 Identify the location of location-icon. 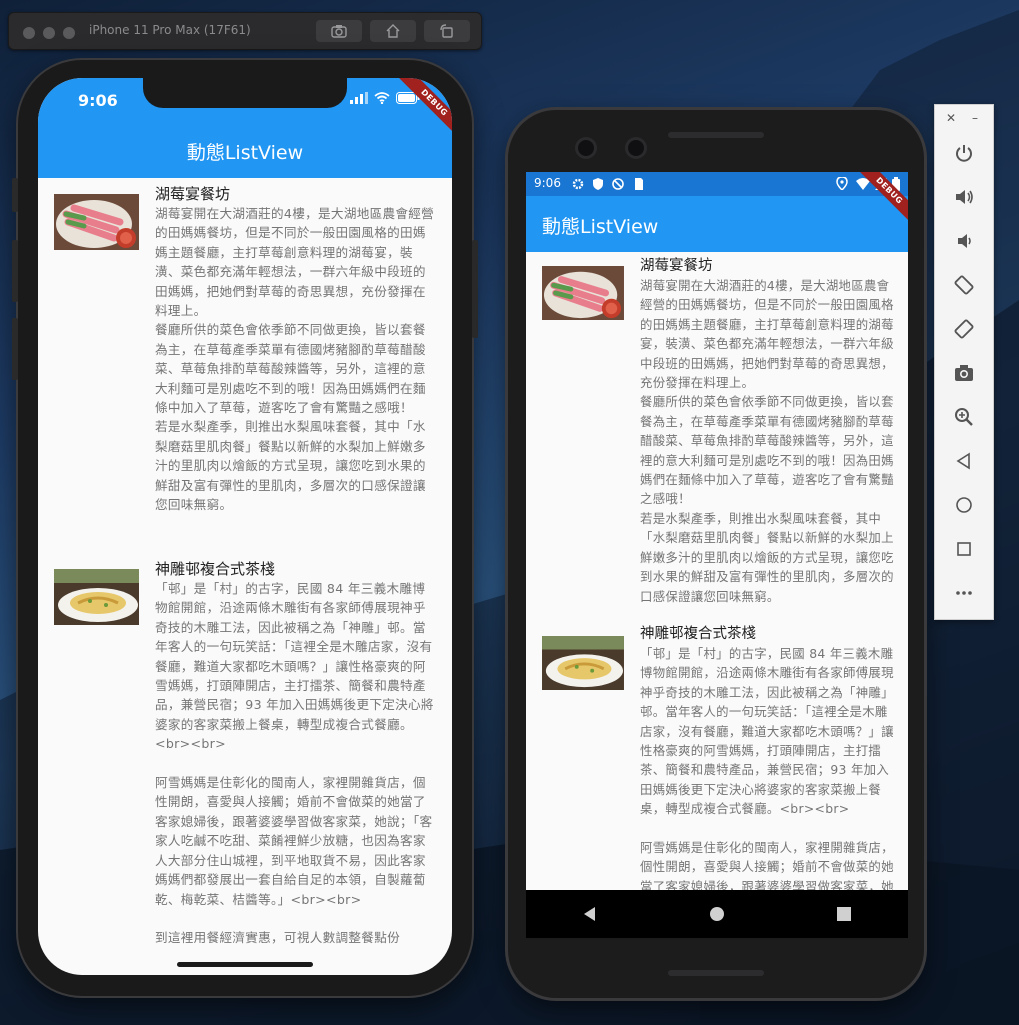
(842, 183).